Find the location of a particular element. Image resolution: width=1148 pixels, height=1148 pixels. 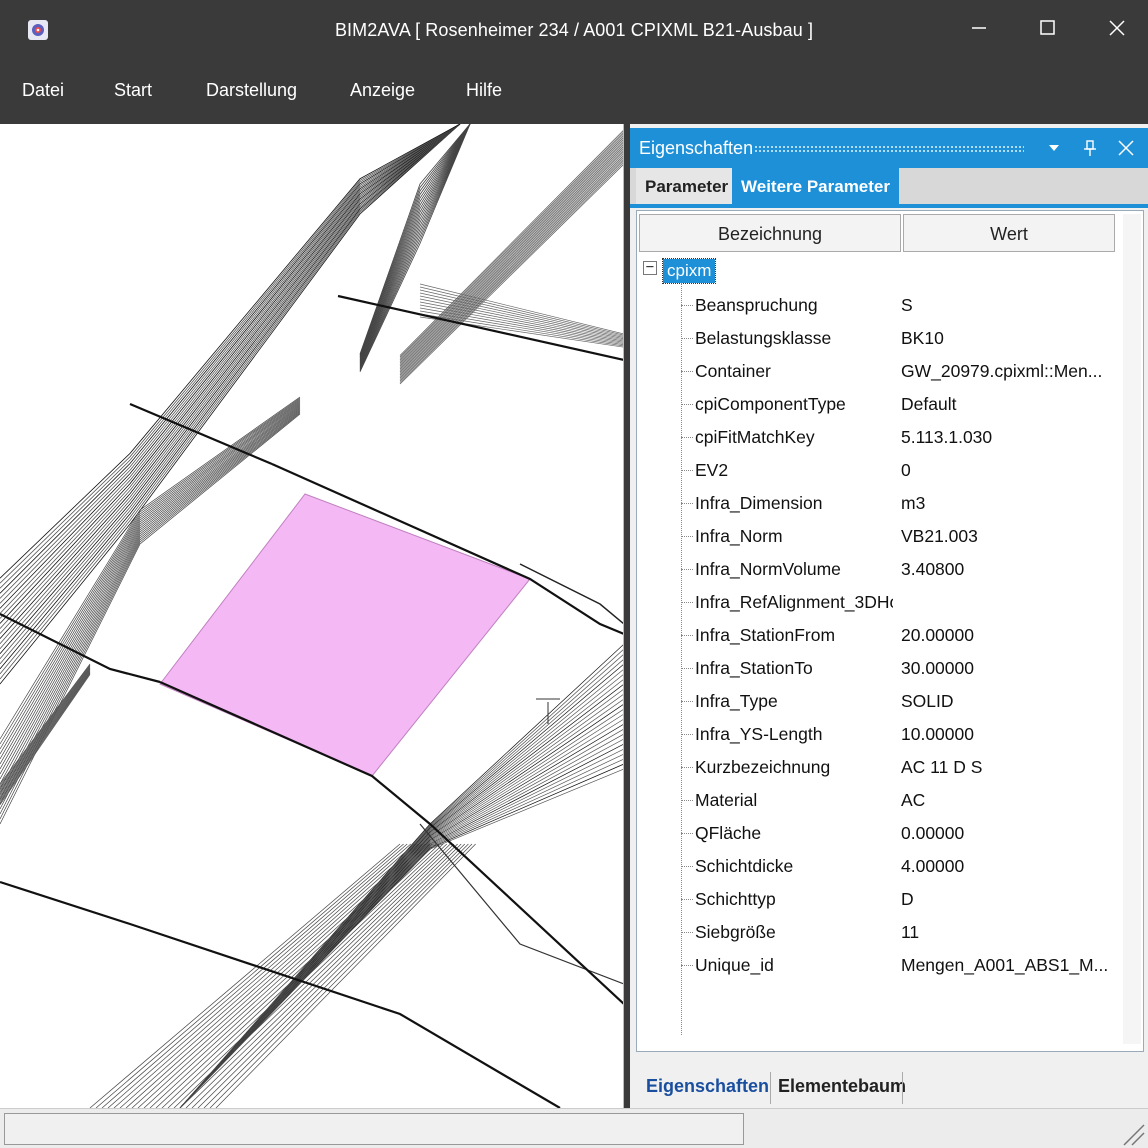

column-header-bezeichnung: Bezeichnung is located at coordinates (770, 233).